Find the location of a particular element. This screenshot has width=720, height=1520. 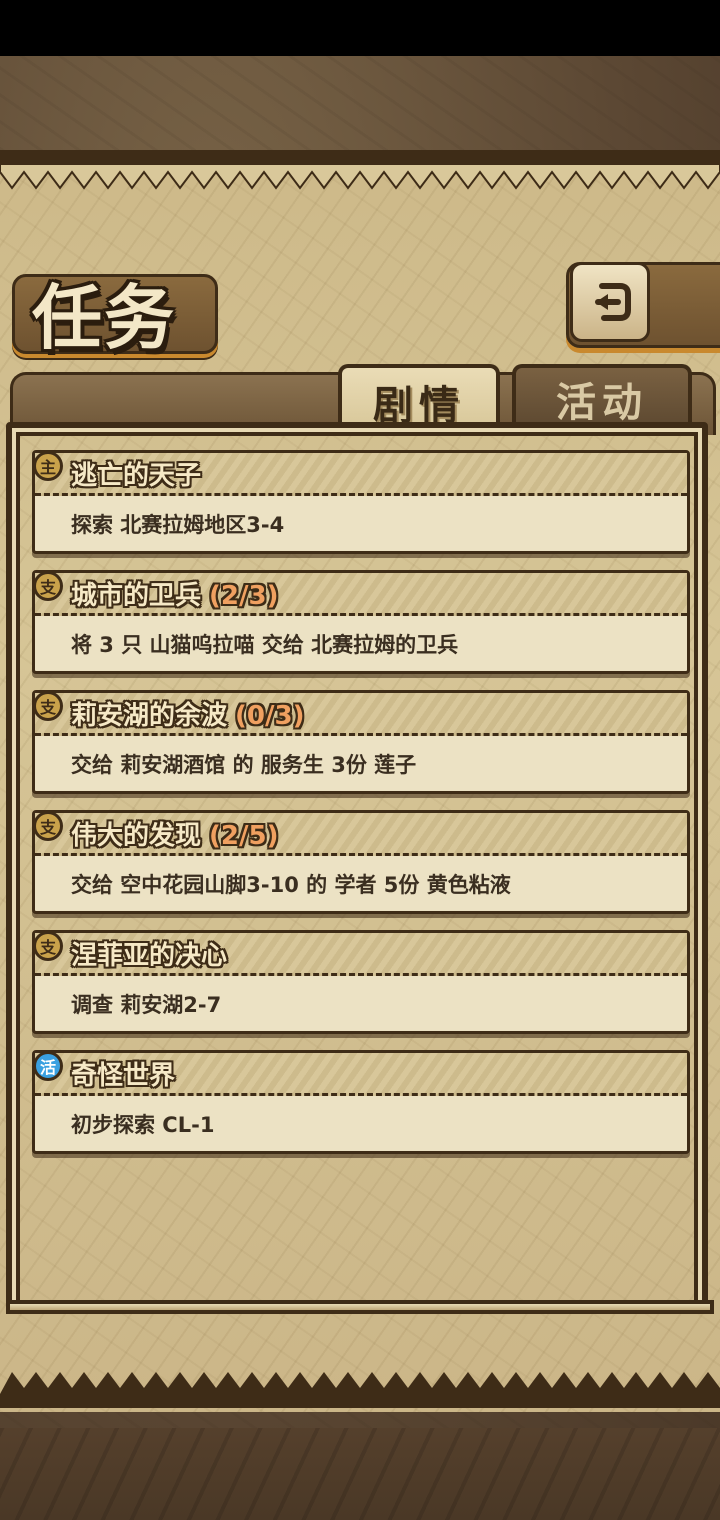

quest-item: 支 伟大的发现 (2/5) 交给 空中花园山脚3-10 的 学者 5份 黄色粘液 is located at coordinates (361, 862).